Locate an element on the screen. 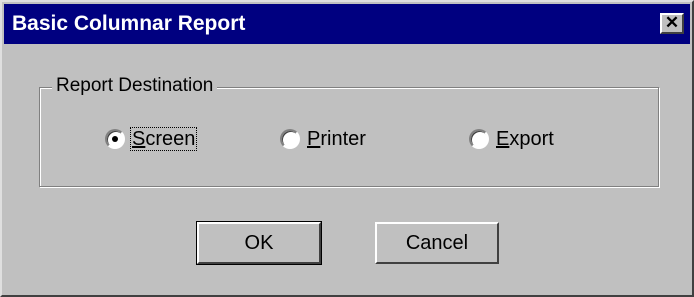 The image size is (694, 297). close-icon: ✕ is located at coordinates (672, 22).